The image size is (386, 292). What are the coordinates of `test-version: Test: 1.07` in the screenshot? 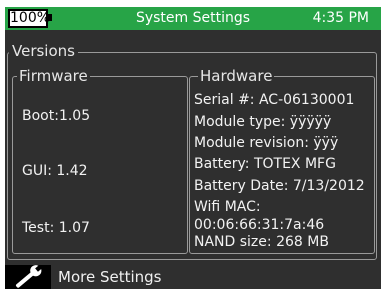 It's located at (56, 228).